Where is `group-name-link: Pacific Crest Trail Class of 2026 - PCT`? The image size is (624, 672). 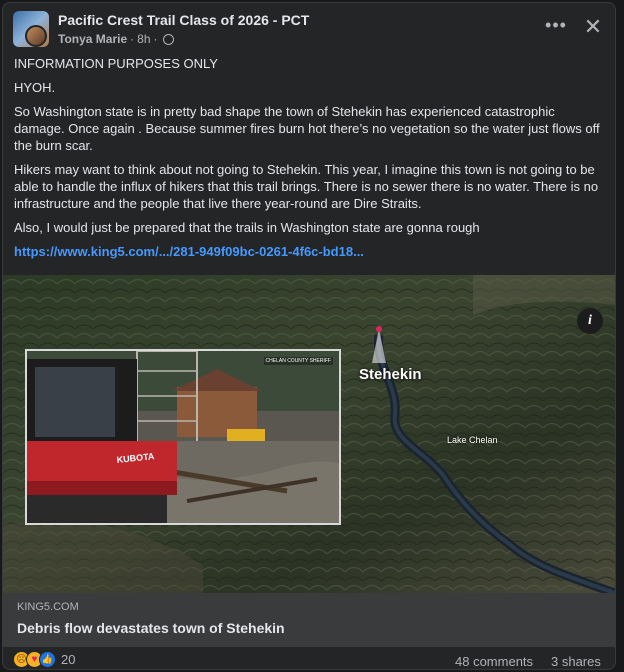 group-name-link: Pacific Crest Trail Class of 2026 - PCT is located at coordinates (183, 20).